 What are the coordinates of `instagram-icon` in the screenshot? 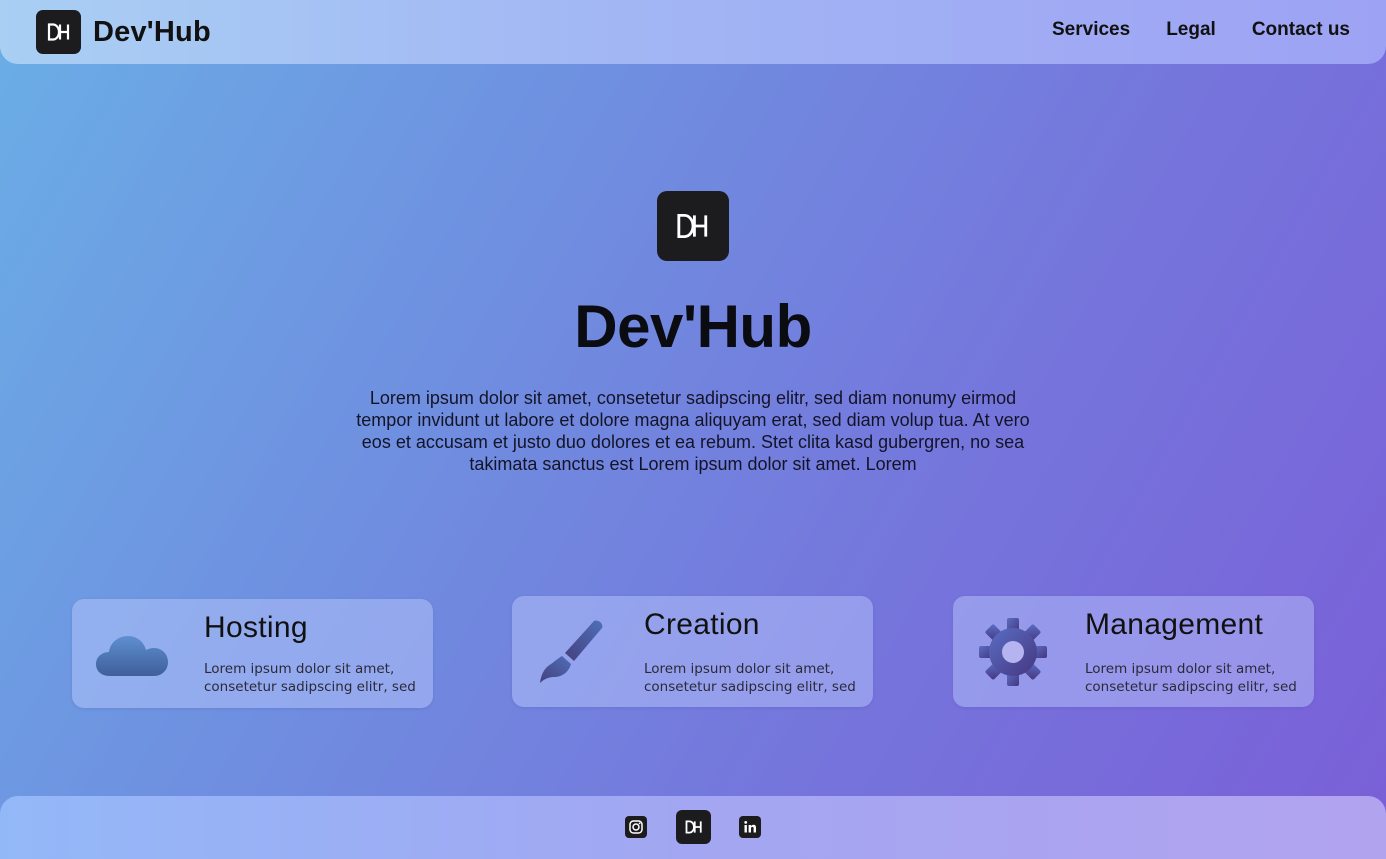 It's located at (636, 827).